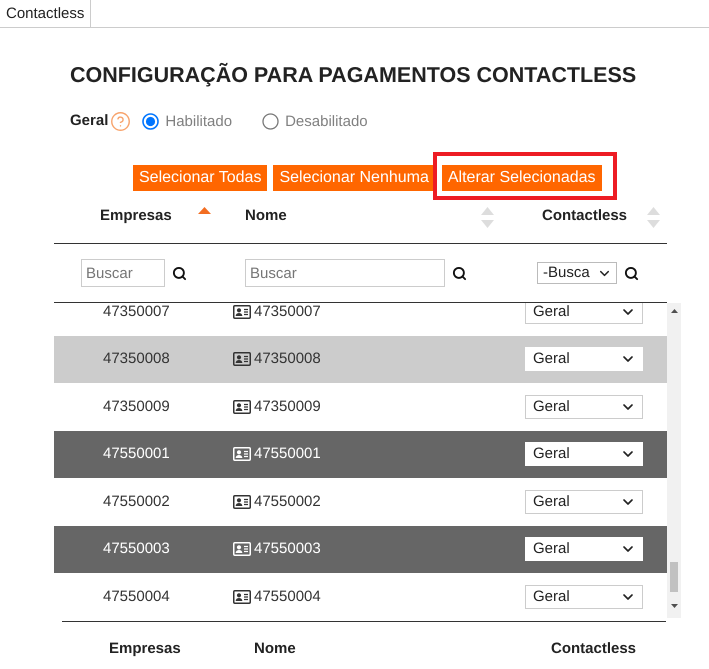 This screenshot has width=709, height=669. I want to click on column-header: Empresas, so click(136, 215).